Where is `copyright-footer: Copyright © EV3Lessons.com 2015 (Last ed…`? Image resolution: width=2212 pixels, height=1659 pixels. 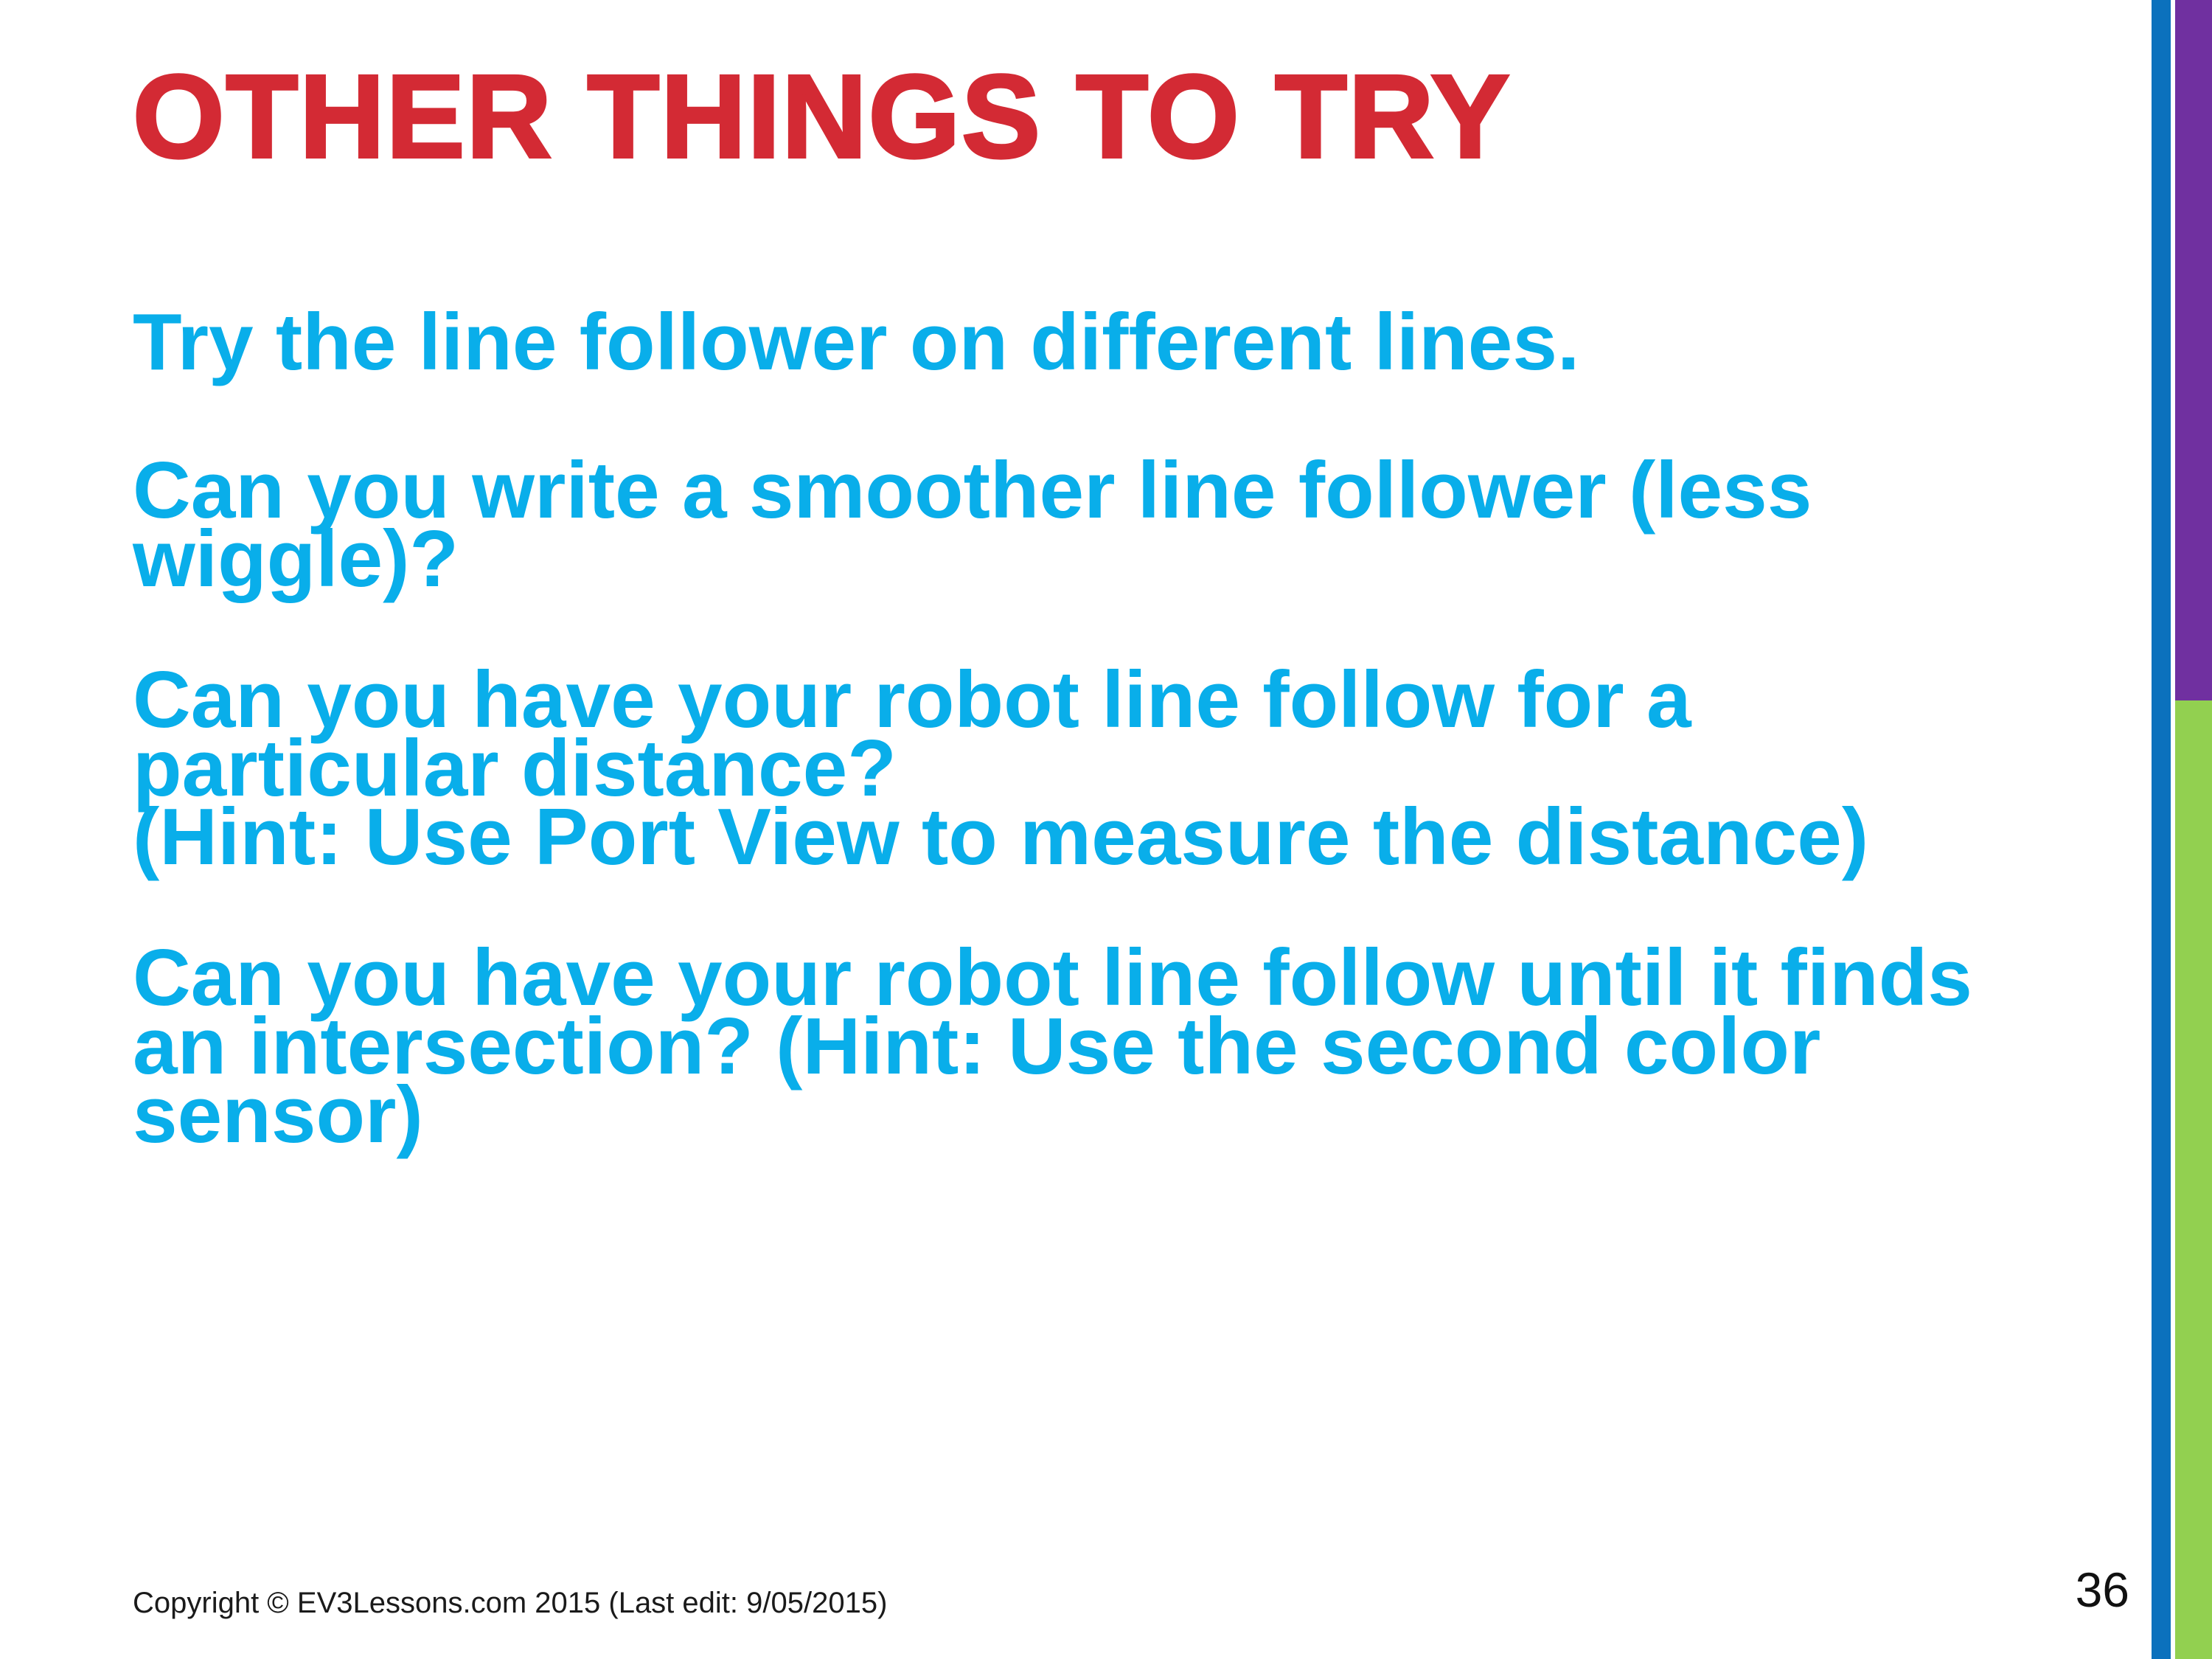 copyright-footer: Copyright © EV3Lessons.com 2015 (Last ed… is located at coordinates (510, 1603).